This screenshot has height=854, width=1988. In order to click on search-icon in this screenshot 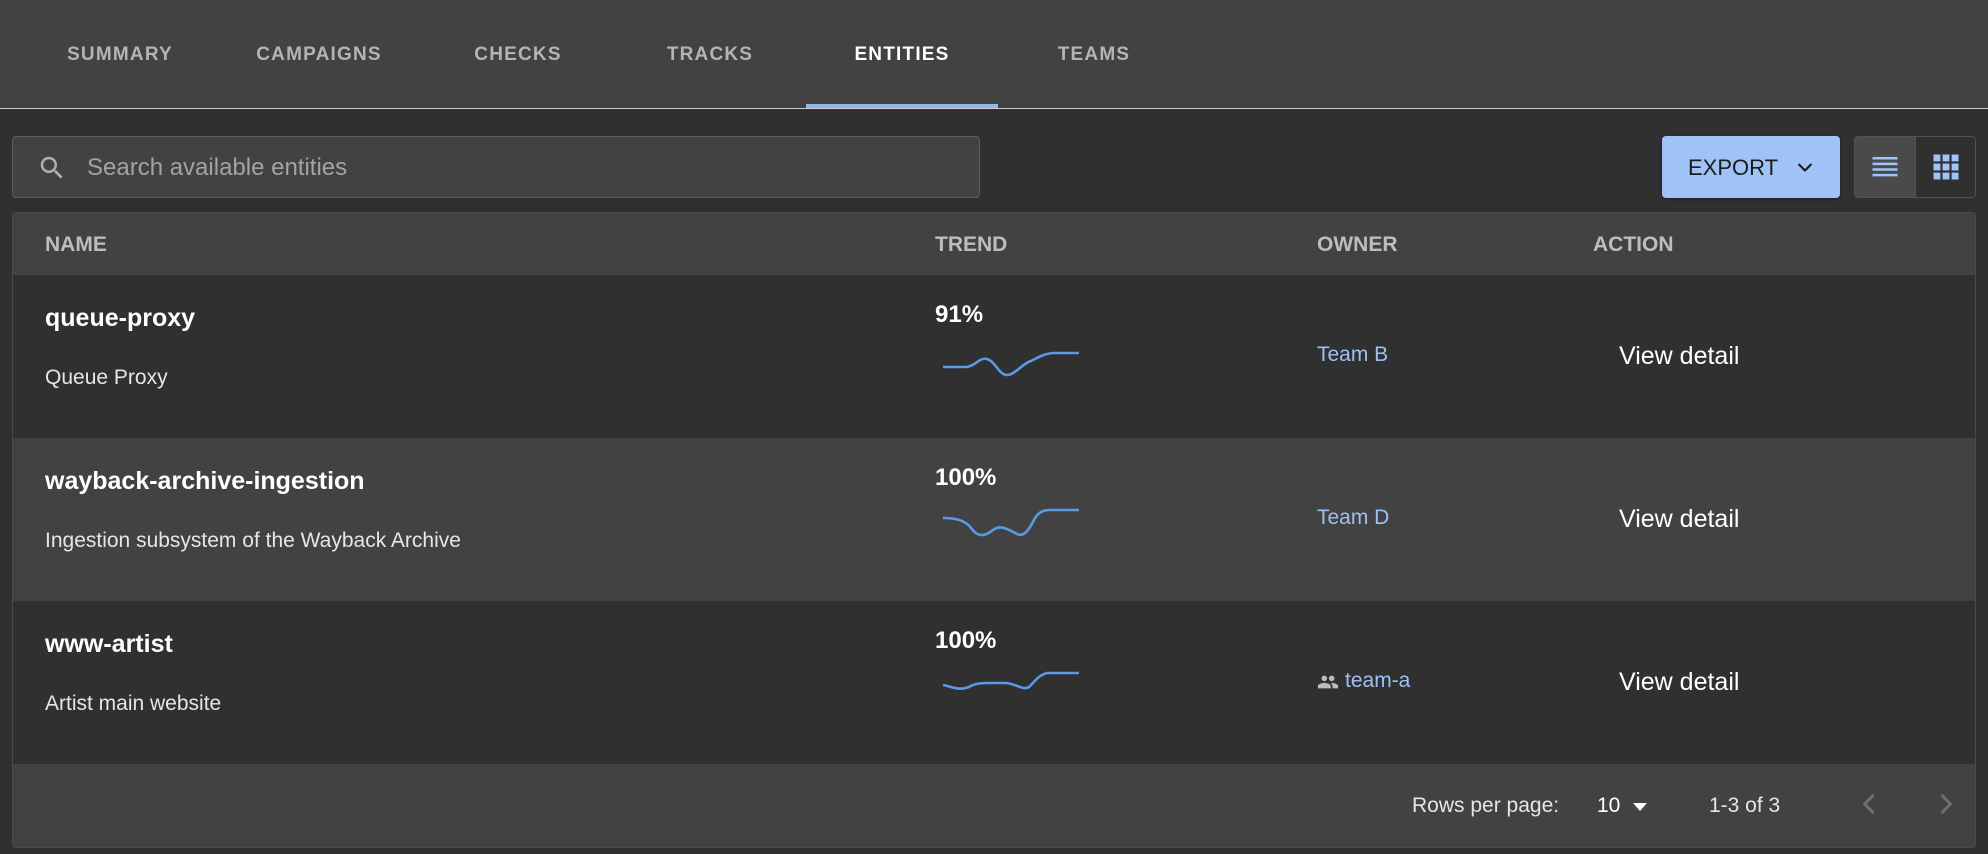, I will do `click(51, 167)`.